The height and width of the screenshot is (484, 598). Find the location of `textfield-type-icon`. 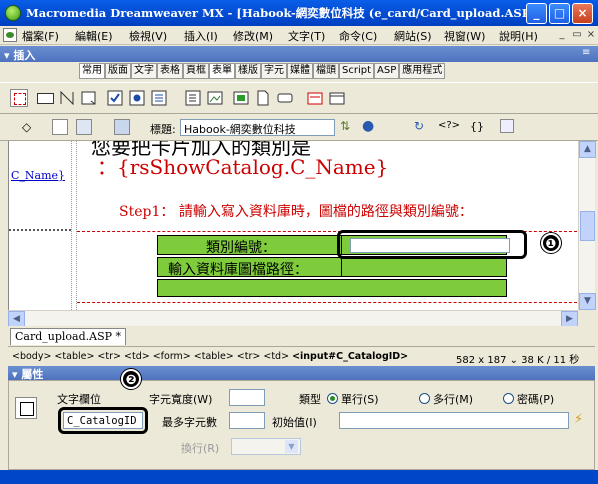

textfield-type-icon is located at coordinates (26, 408).